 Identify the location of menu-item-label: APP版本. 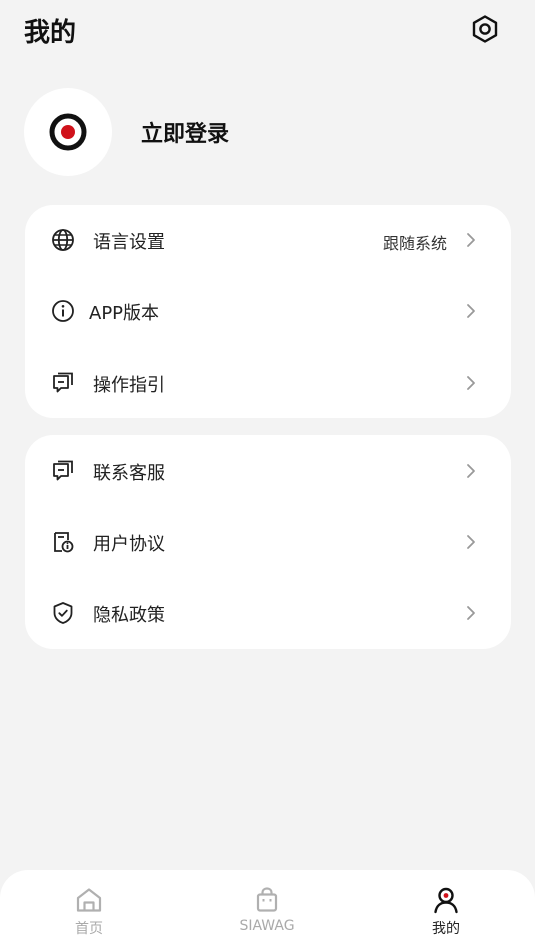
(124, 313).